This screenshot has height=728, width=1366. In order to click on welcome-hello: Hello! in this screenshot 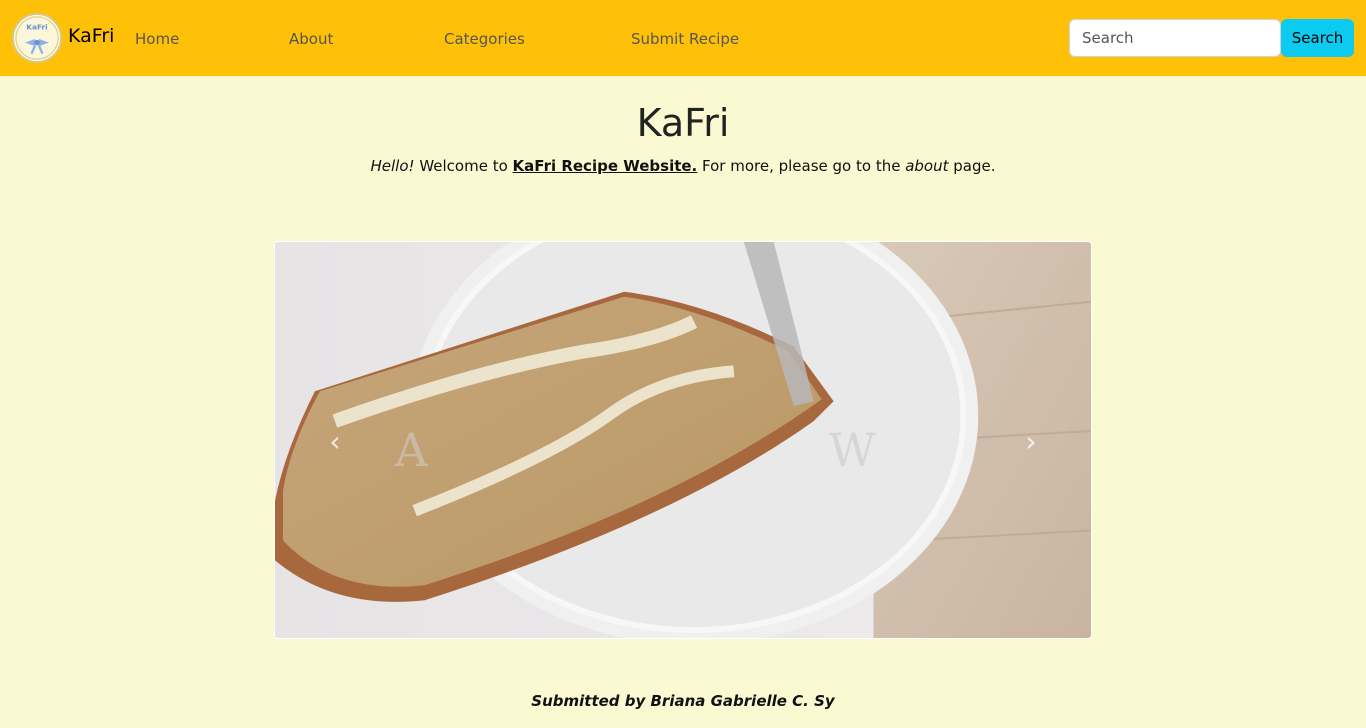, I will do `click(392, 166)`.